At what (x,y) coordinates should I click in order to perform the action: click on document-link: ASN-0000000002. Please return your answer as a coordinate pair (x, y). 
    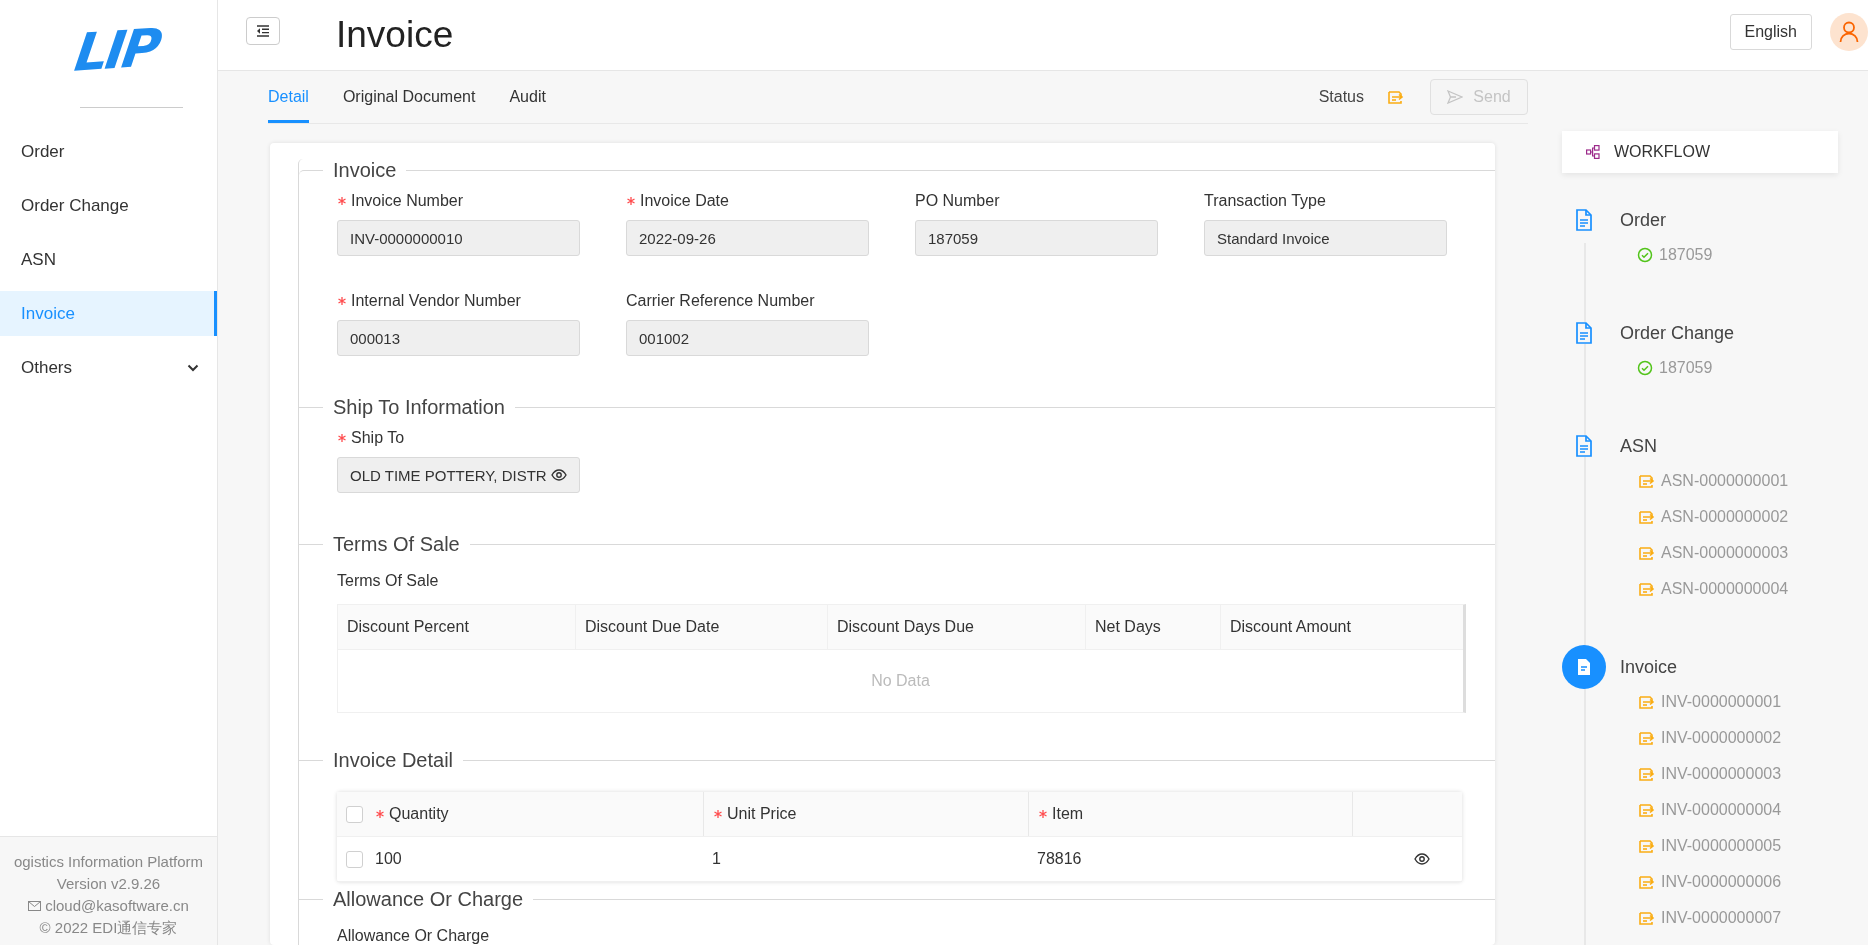
    Looking at the image, I should click on (1725, 517).